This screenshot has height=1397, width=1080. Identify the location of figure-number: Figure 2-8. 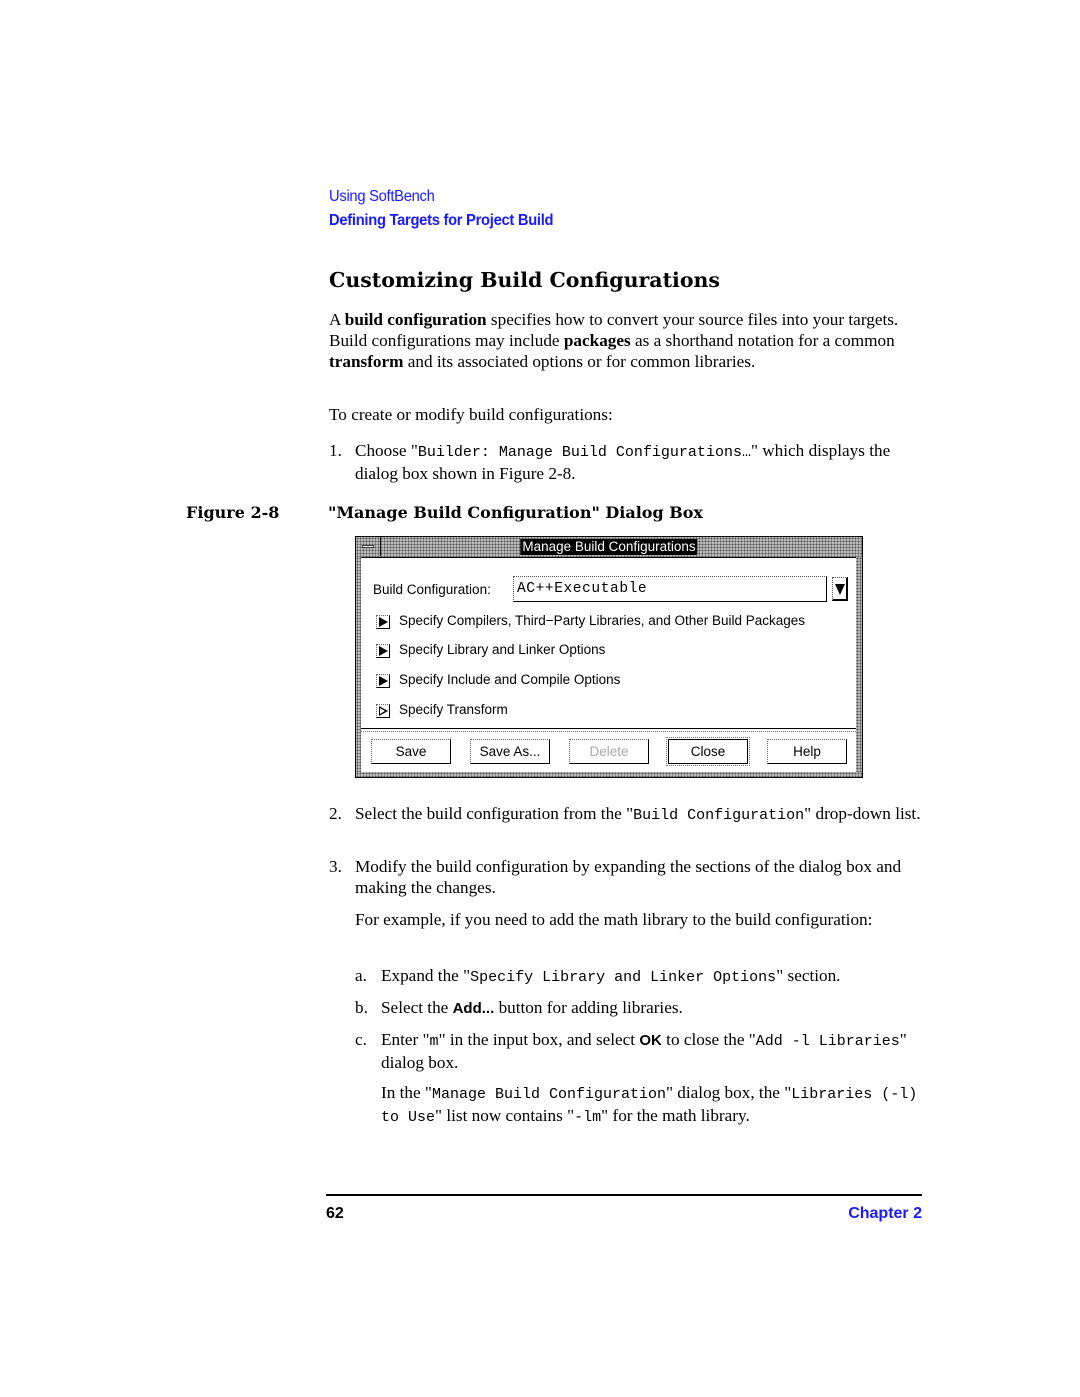
(233, 512).